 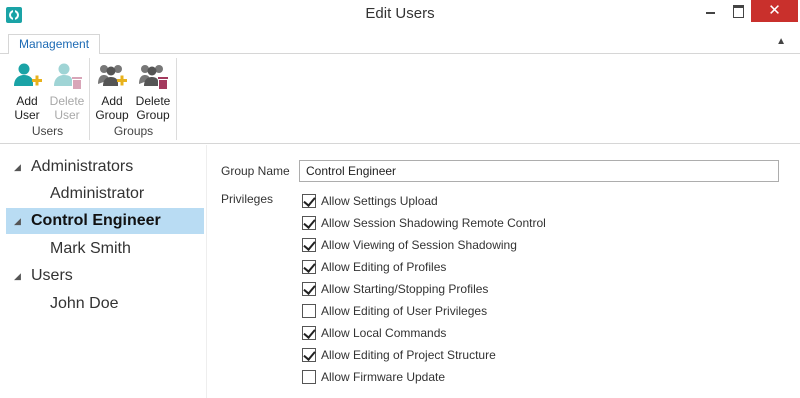 I want to click on delete-group-icon, so click(x=153, y=77).